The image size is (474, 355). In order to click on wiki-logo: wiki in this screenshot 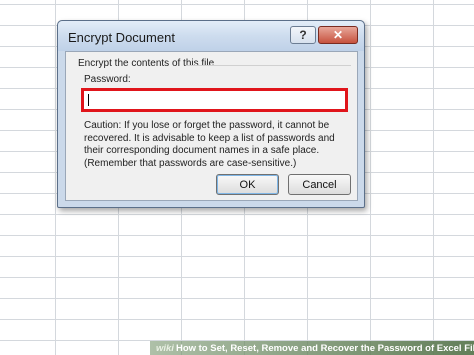, I will do `click(165, 348)`.